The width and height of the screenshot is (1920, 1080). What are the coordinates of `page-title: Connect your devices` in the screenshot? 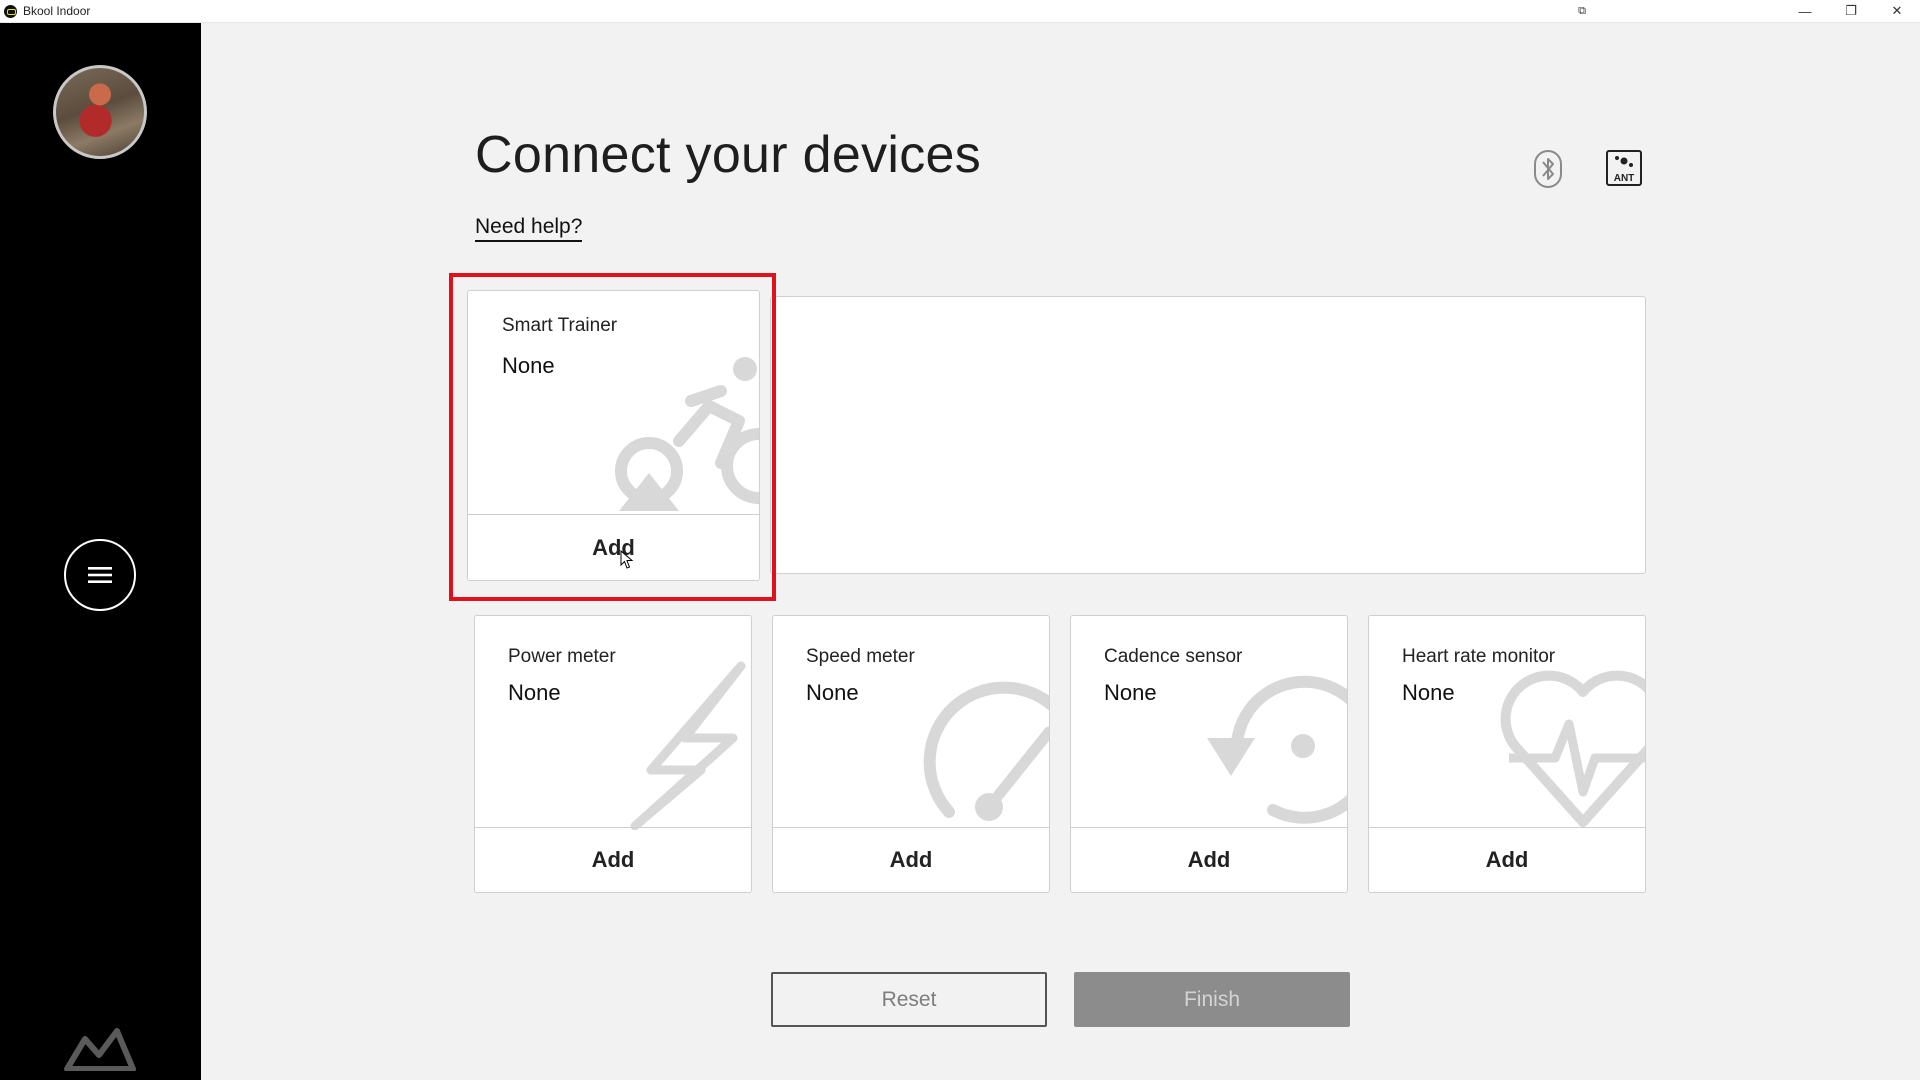 It's located at (728, 155).